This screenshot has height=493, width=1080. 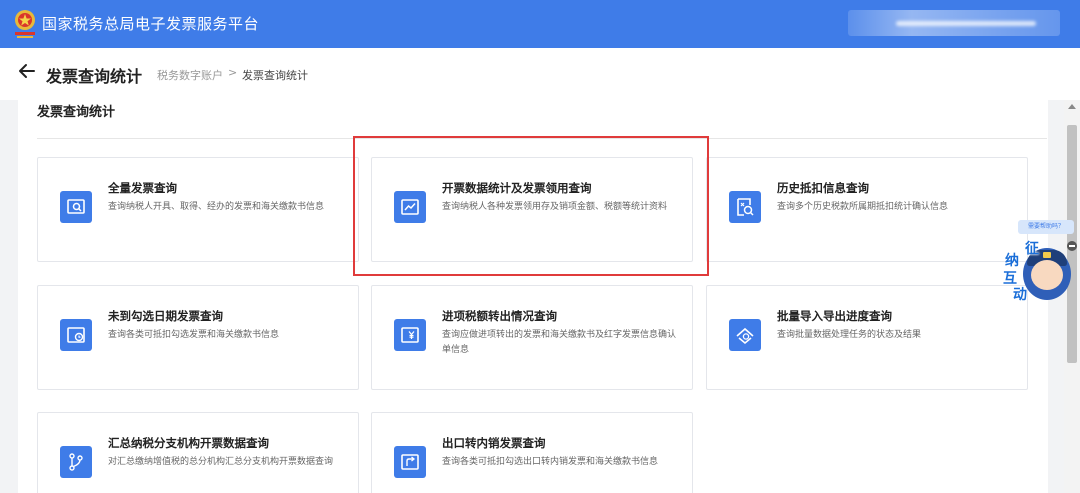 What do you see at coordinates (494, 443) in the screenshot?
I see `card-title: 出口转内销发票查询` at bounding box center [494, 443].